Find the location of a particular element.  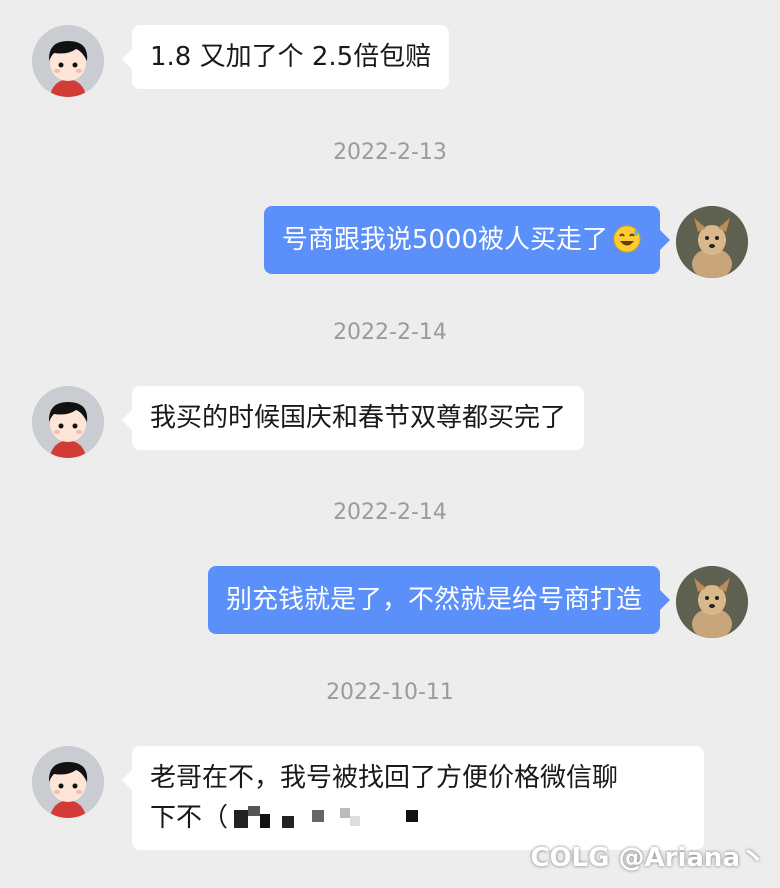

watermark: COLG @Ariana丶 is located at coordinates (648, 855).